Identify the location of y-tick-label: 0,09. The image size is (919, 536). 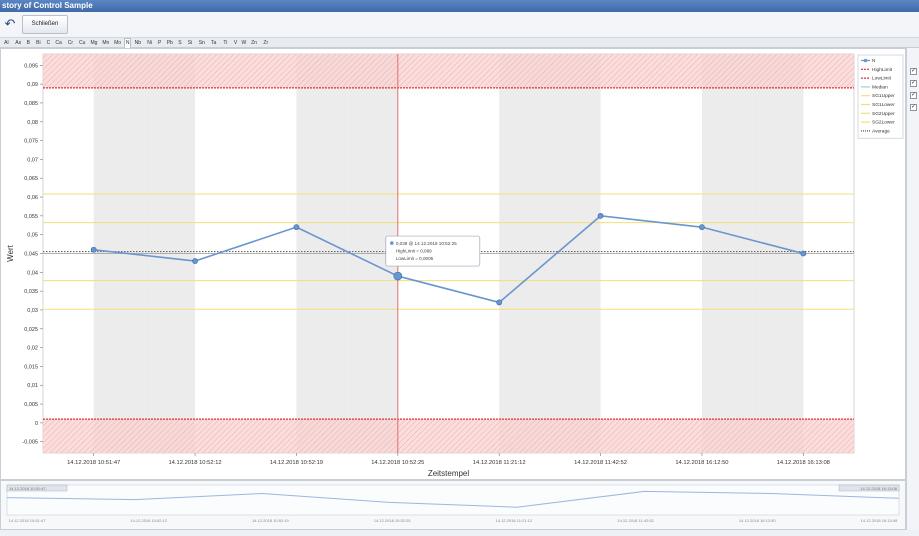
(32, 85).